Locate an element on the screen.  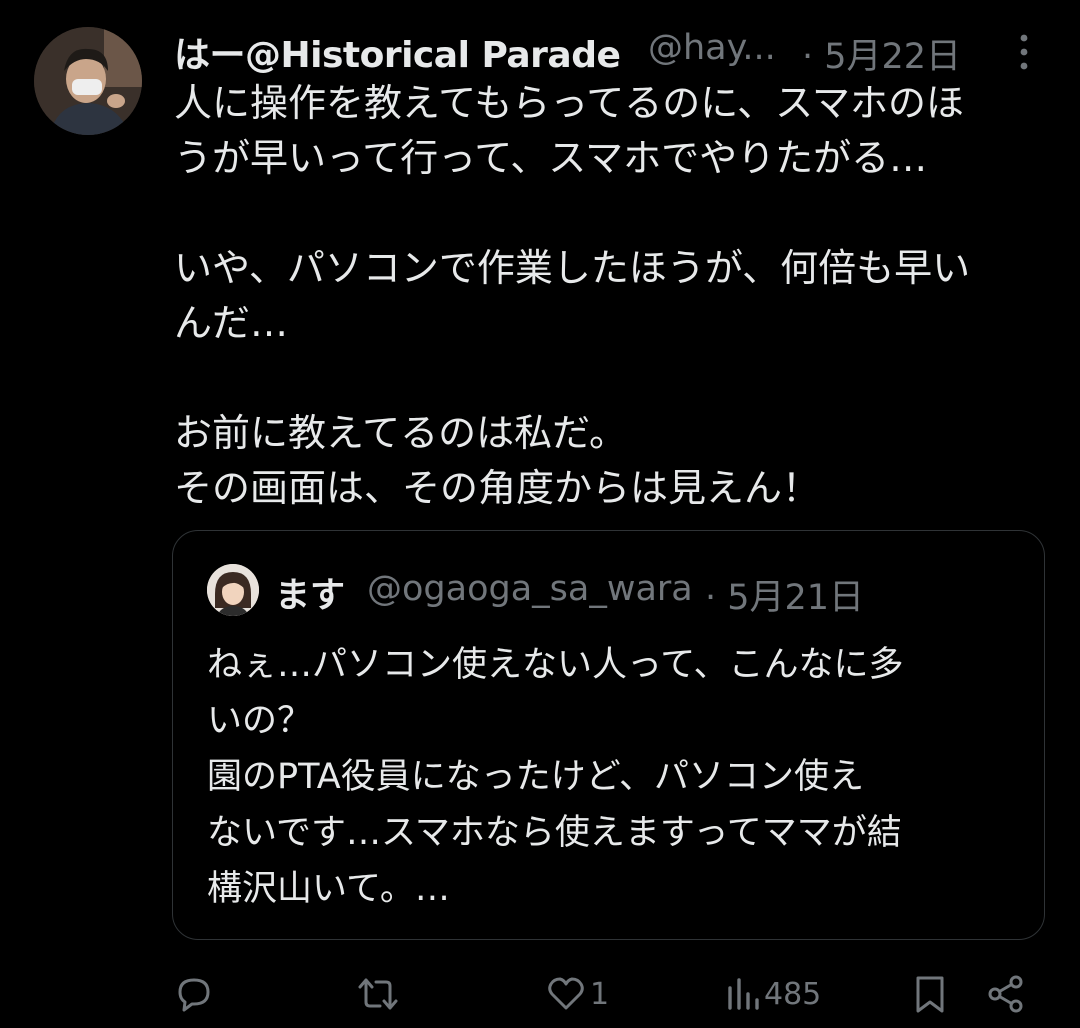
bookmark-button is located at coordinates (930, 994).